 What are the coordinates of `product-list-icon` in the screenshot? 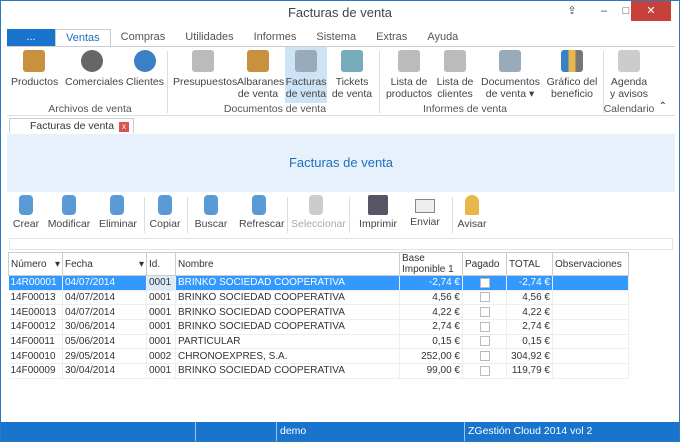 It's located at (409, 61).